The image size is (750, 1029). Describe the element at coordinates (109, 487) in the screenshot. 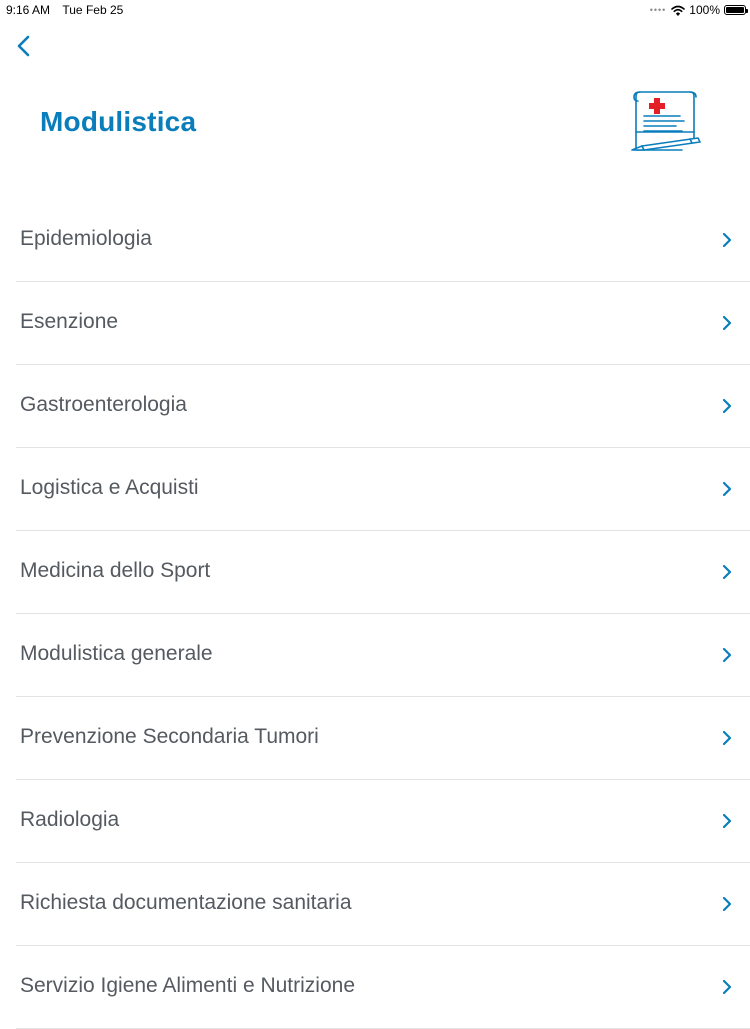

I see `list-item-label: Logistica e Acquisti` at that location.